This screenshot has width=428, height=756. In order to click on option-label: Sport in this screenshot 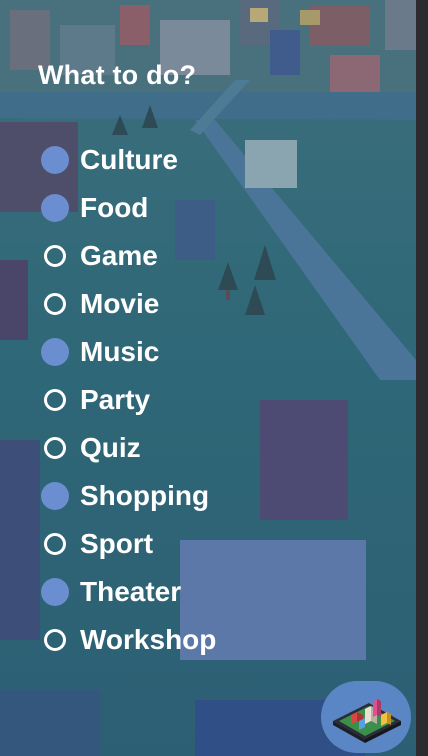, I will do `click(117, 543)`.